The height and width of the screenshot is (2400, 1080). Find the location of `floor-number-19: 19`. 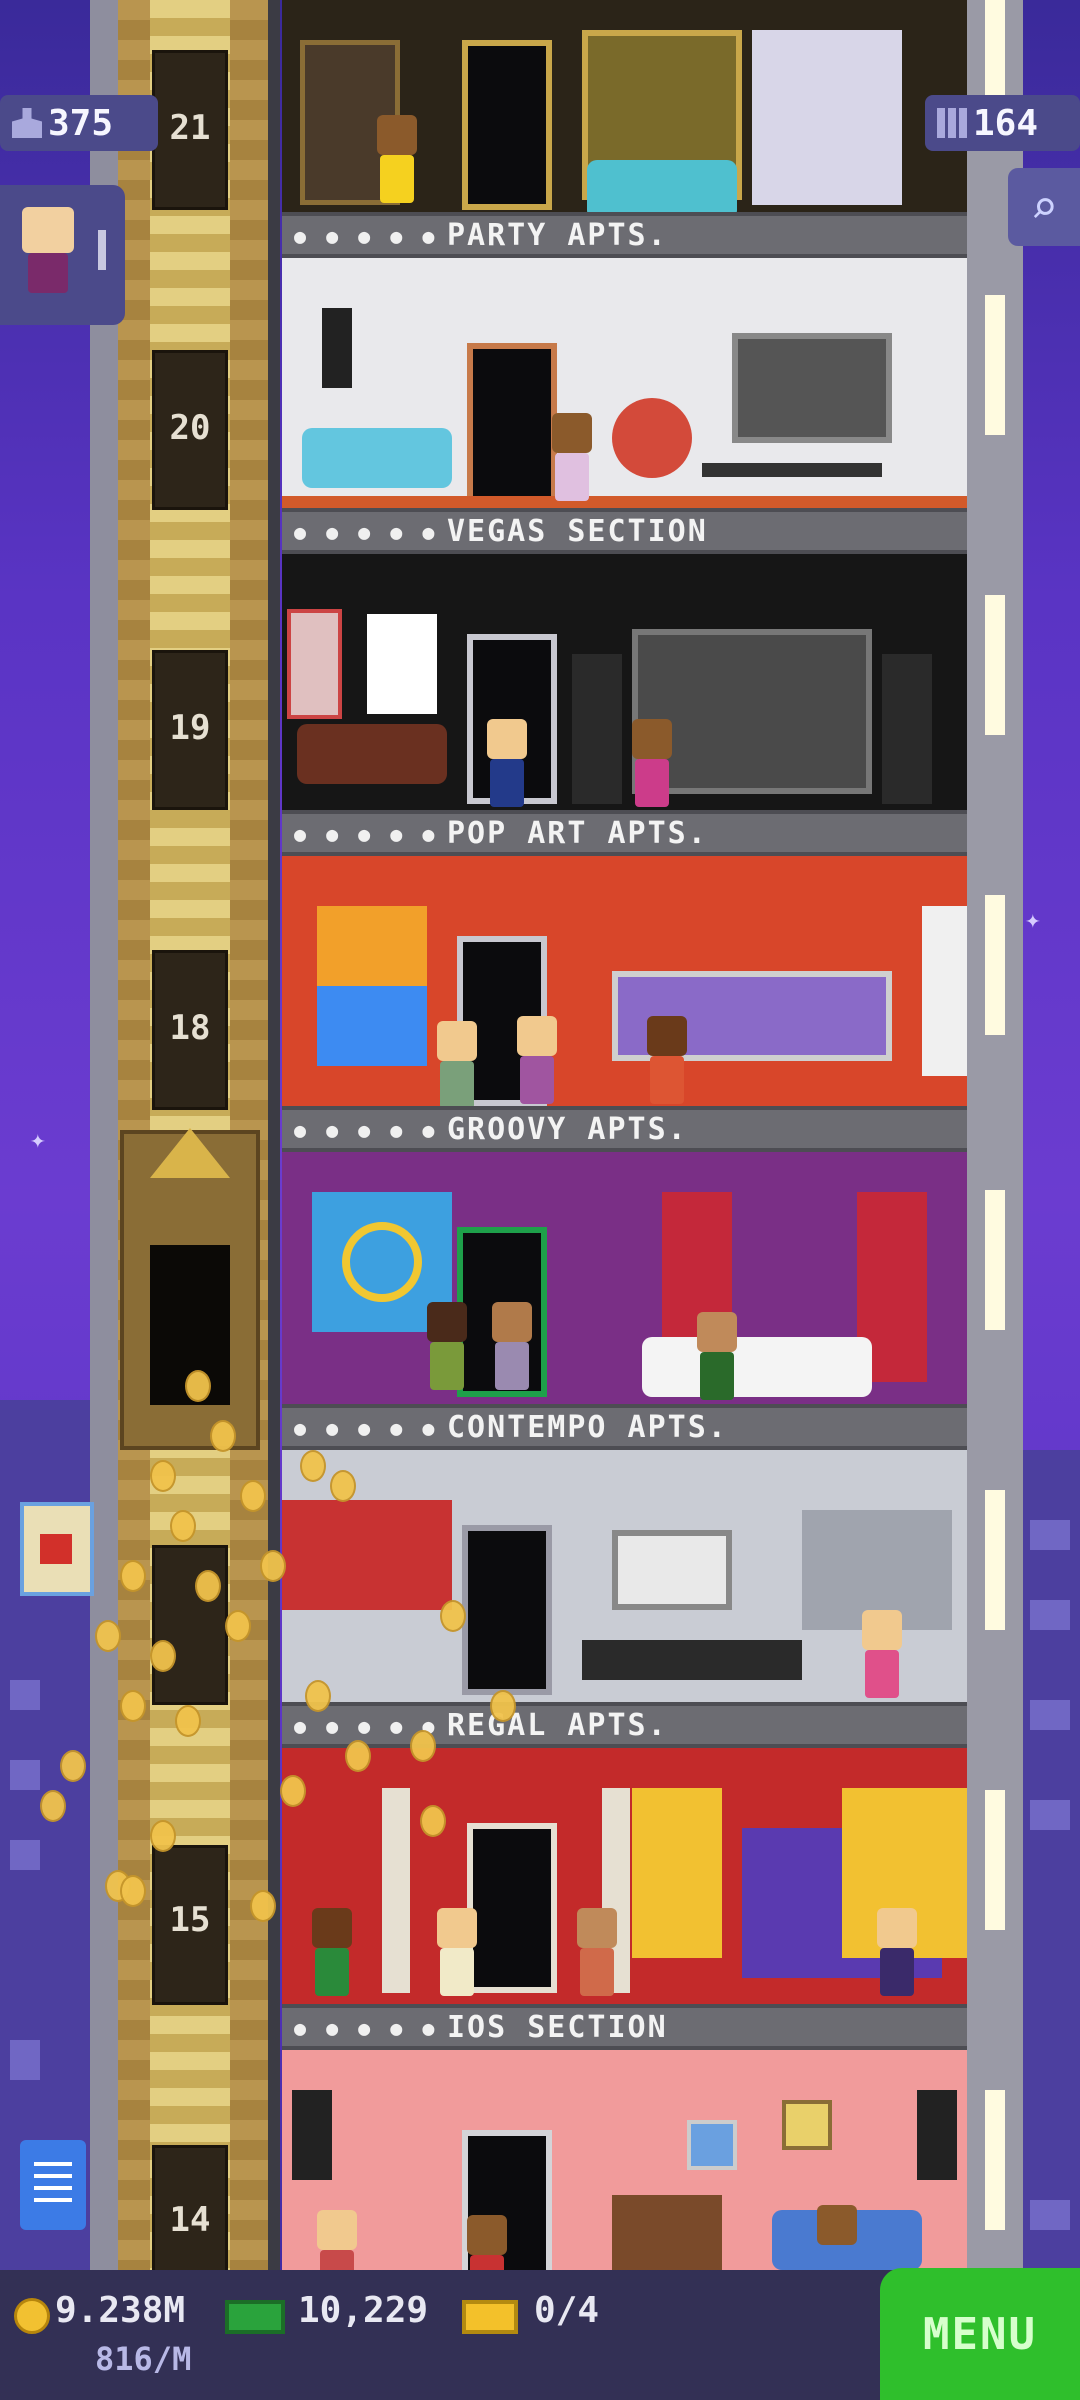

floor-number-19: 19 is located at coordinates (190, 728).